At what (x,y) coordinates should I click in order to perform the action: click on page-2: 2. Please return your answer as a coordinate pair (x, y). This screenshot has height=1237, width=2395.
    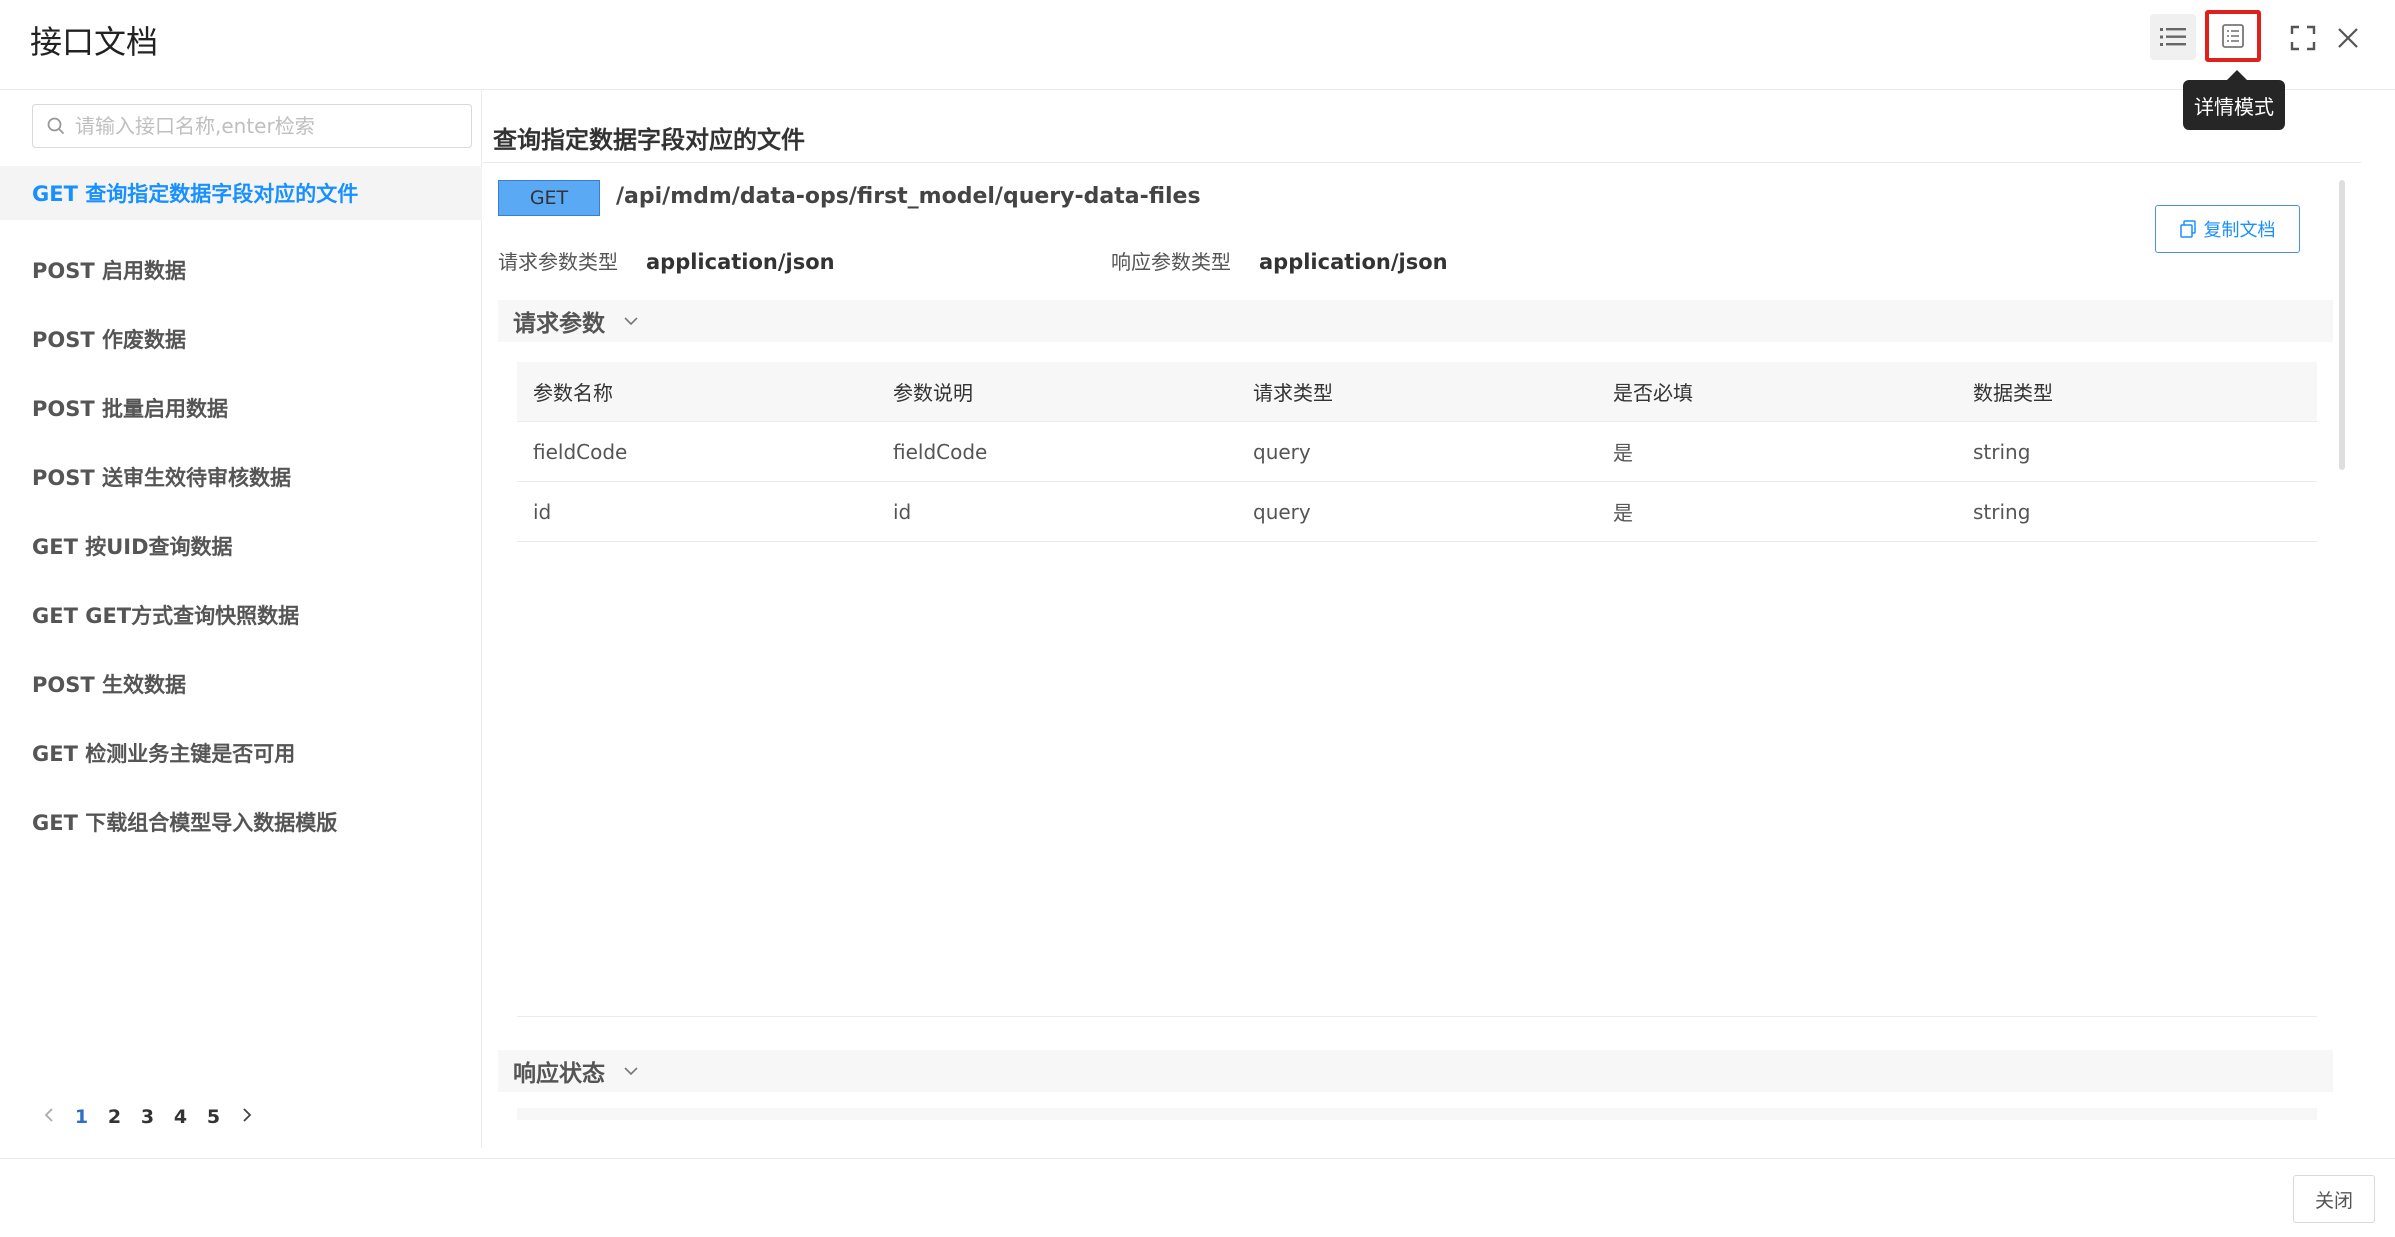
    Looking at the image, I should click on (114, 1117).